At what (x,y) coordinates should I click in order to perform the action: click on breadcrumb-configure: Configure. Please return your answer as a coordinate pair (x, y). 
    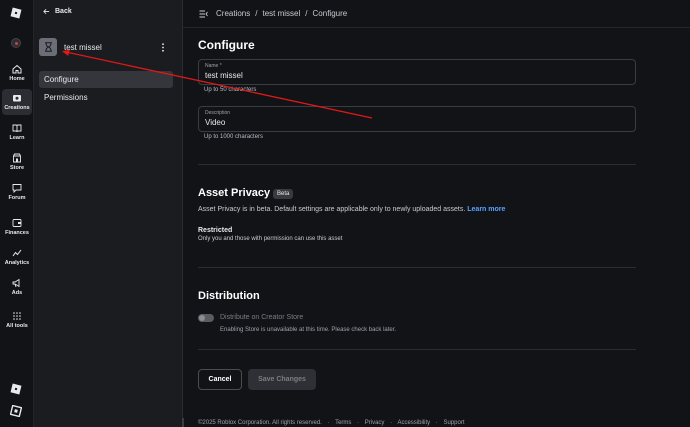
    Looking at the image, I should click on (330, 13).